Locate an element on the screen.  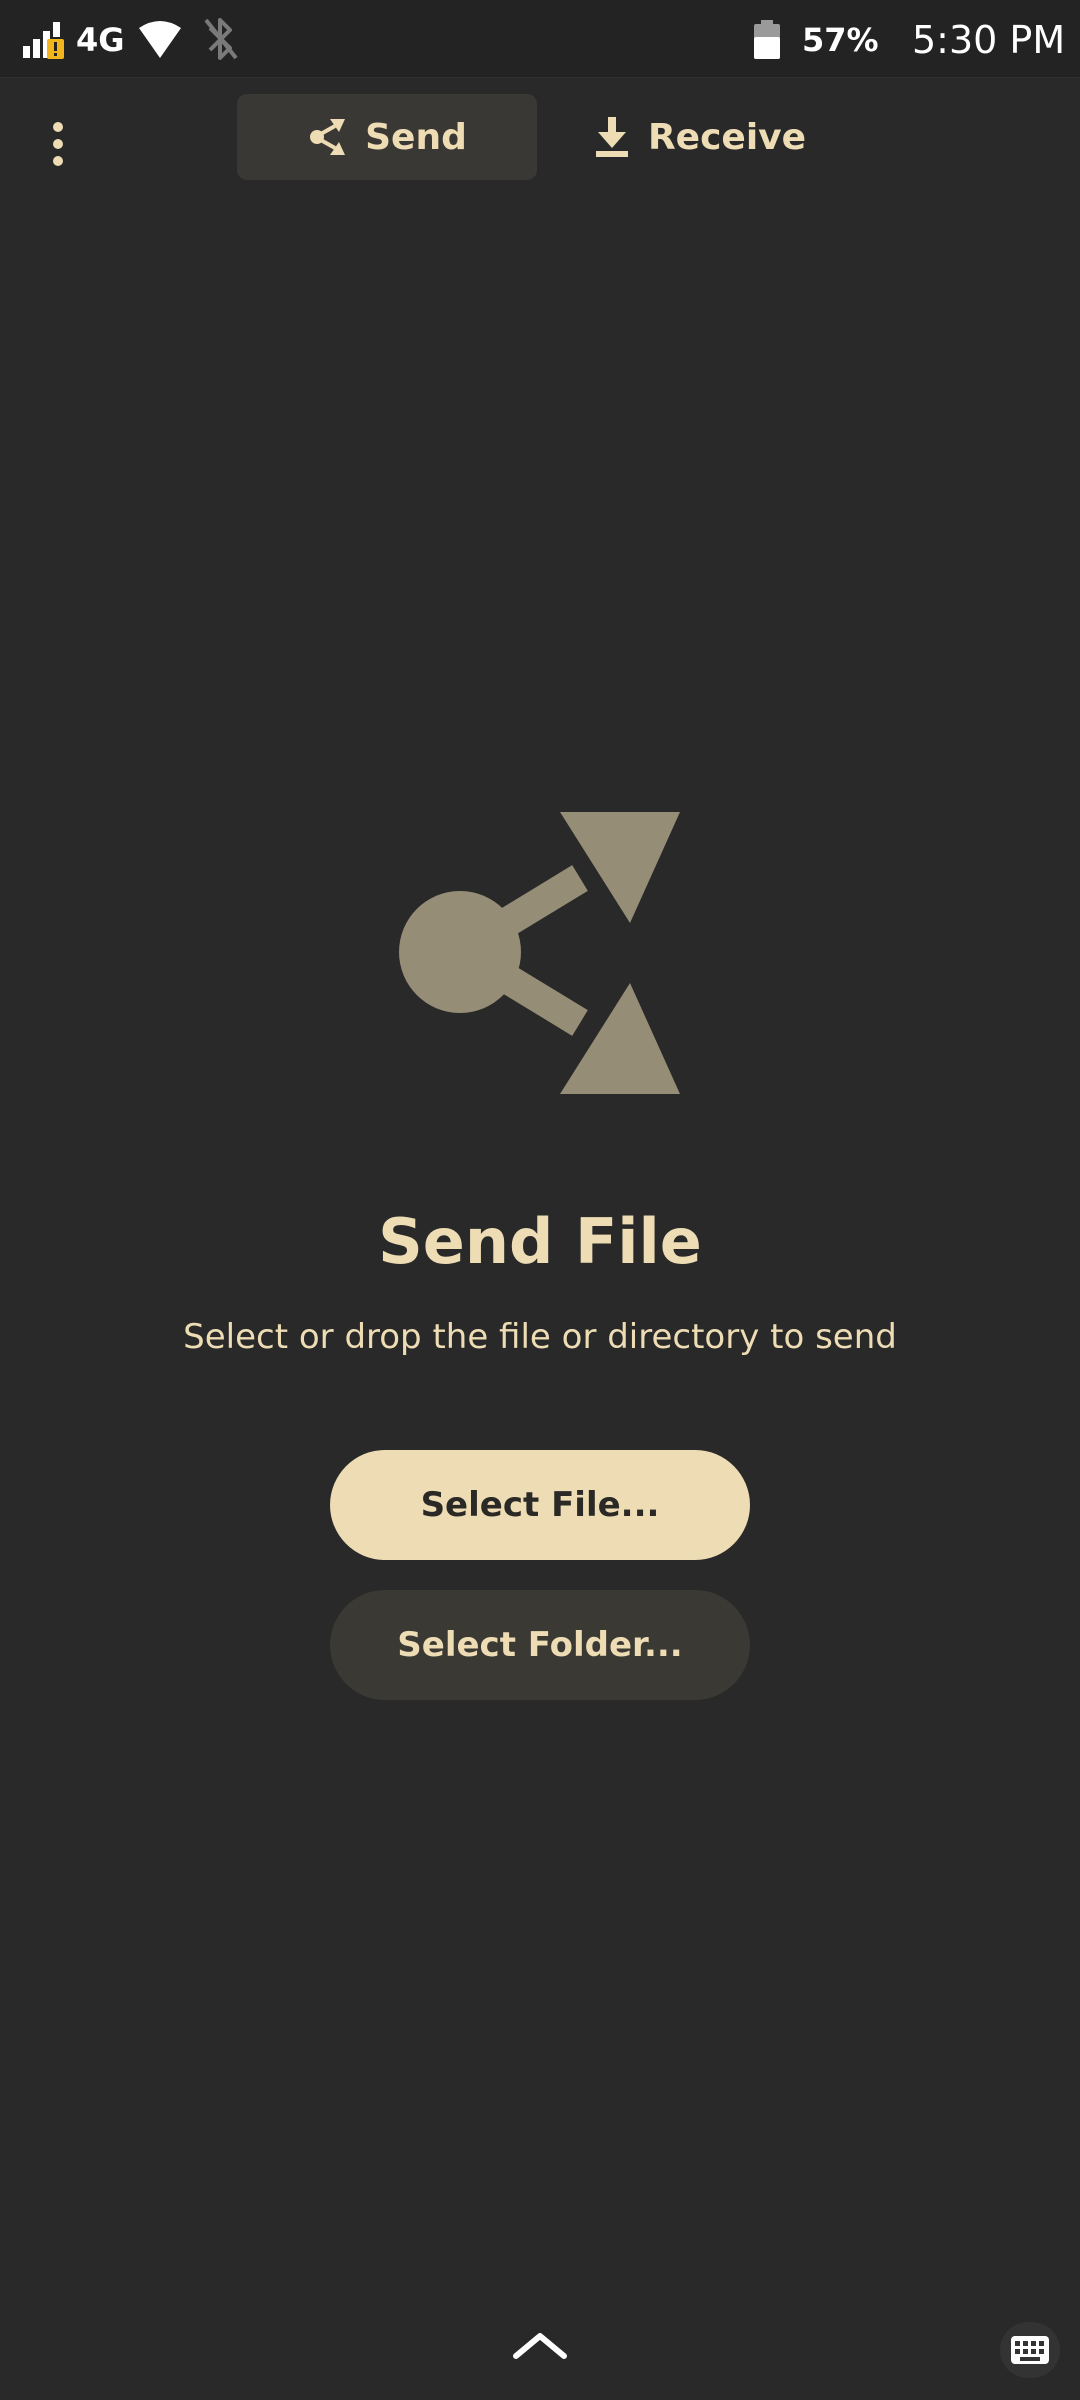
battery-icon is located at coordinates (767, 40).